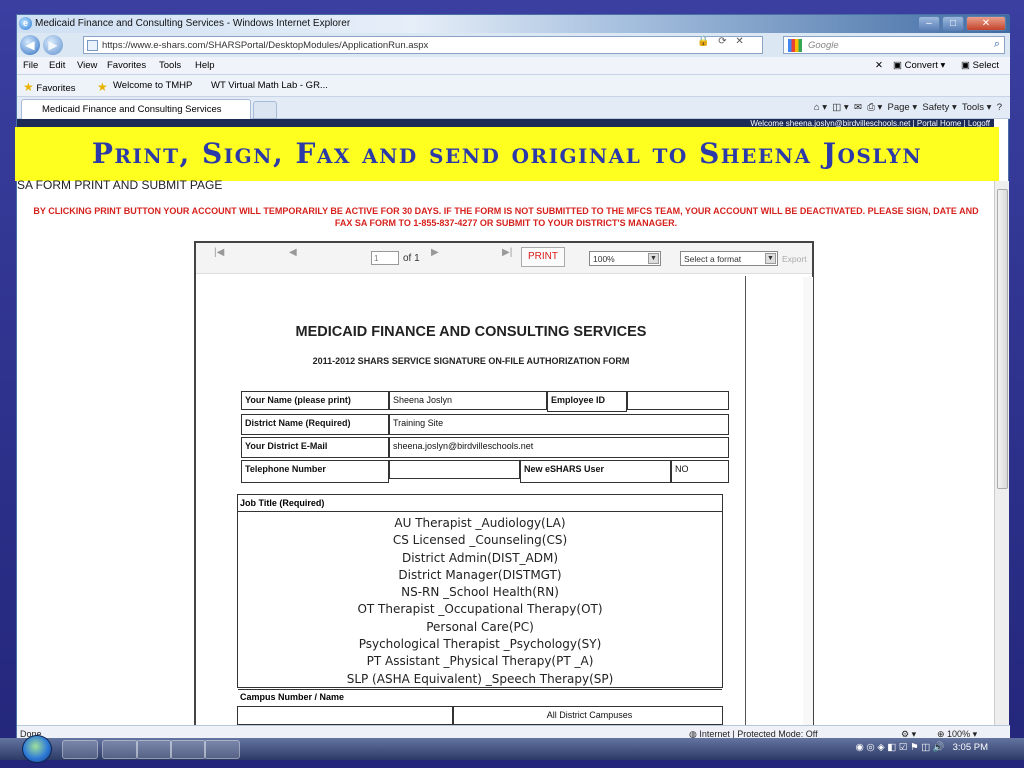  Describe the element at coordinates (411, 258) in the screenshot. I see `page-count: of 1` at that location.